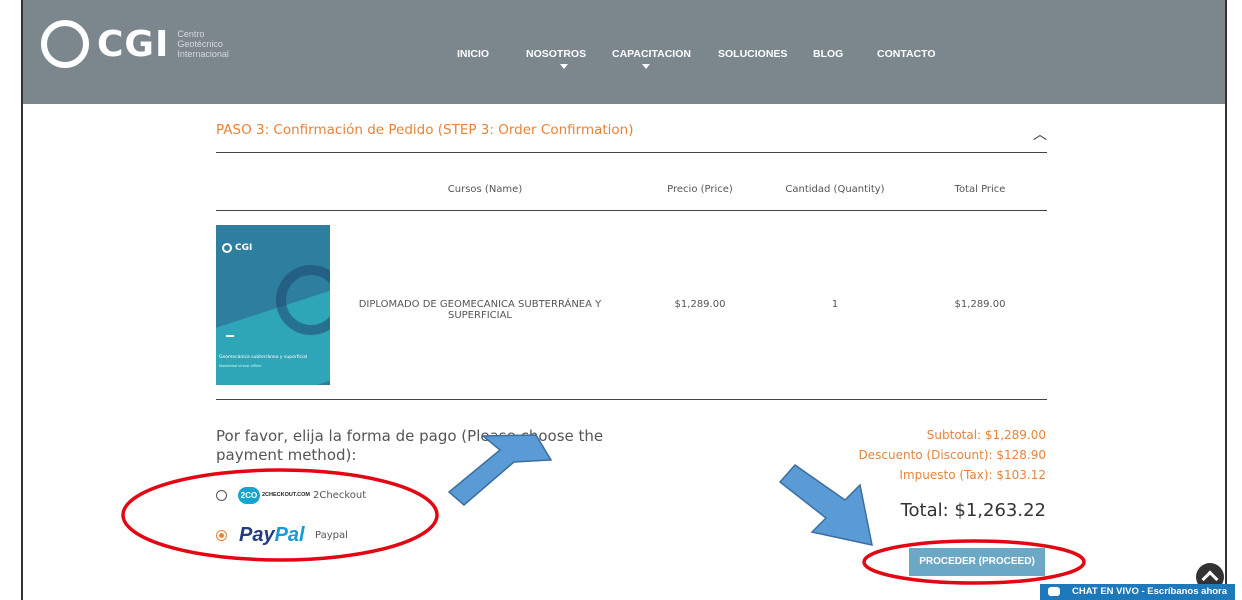  What do you see at coordinates (972, 475) in the screenshot?
I see `tax: Impuesto (Tax): $103.12` at bounding box center [972, 475].